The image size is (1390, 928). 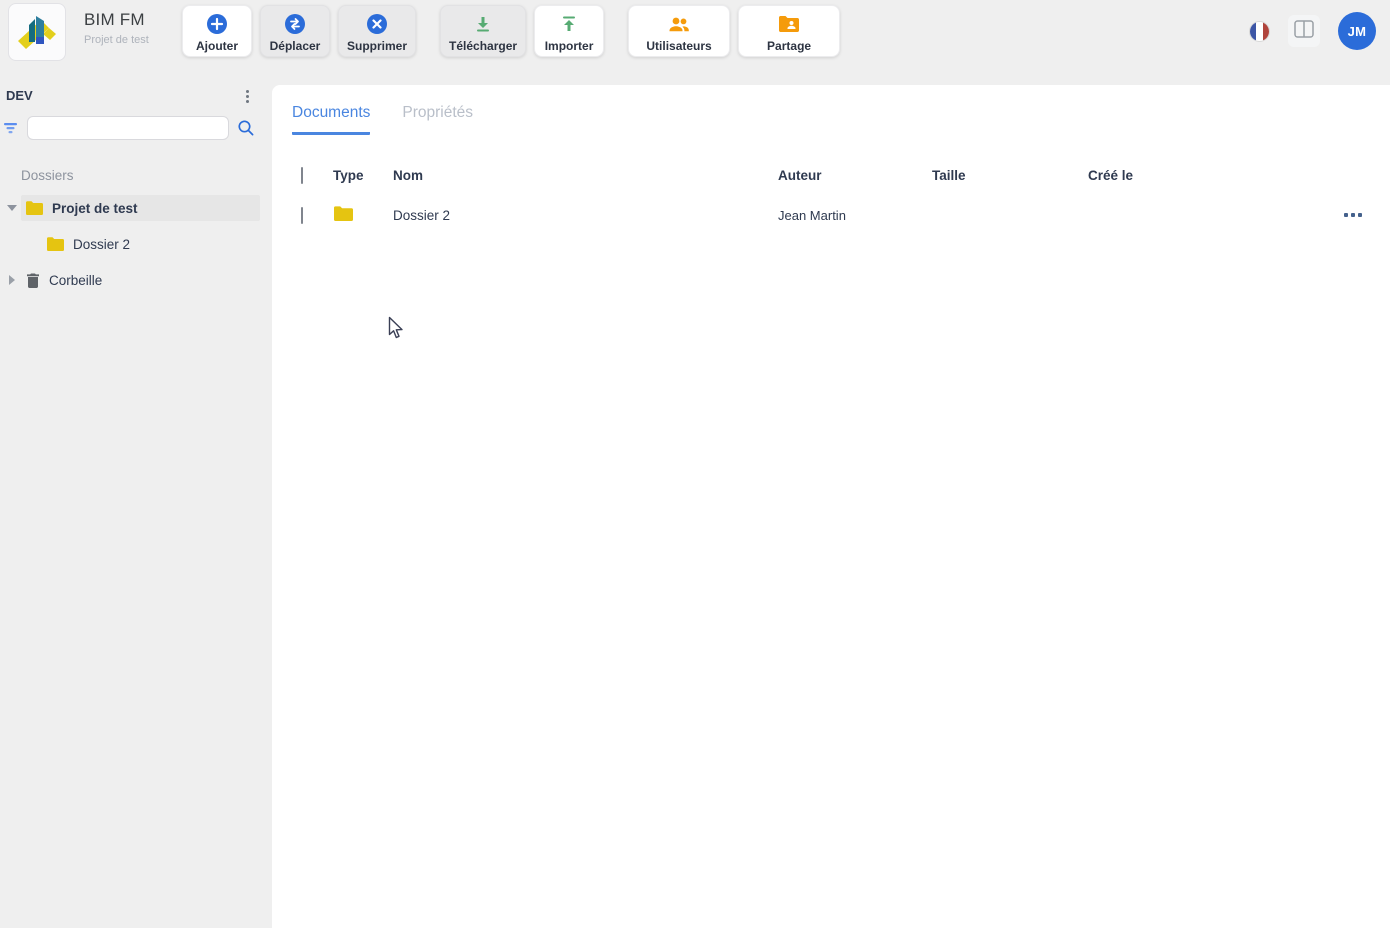 I want to click on tree-item-corbeille: Corbeille, so click(x=134, y=280).